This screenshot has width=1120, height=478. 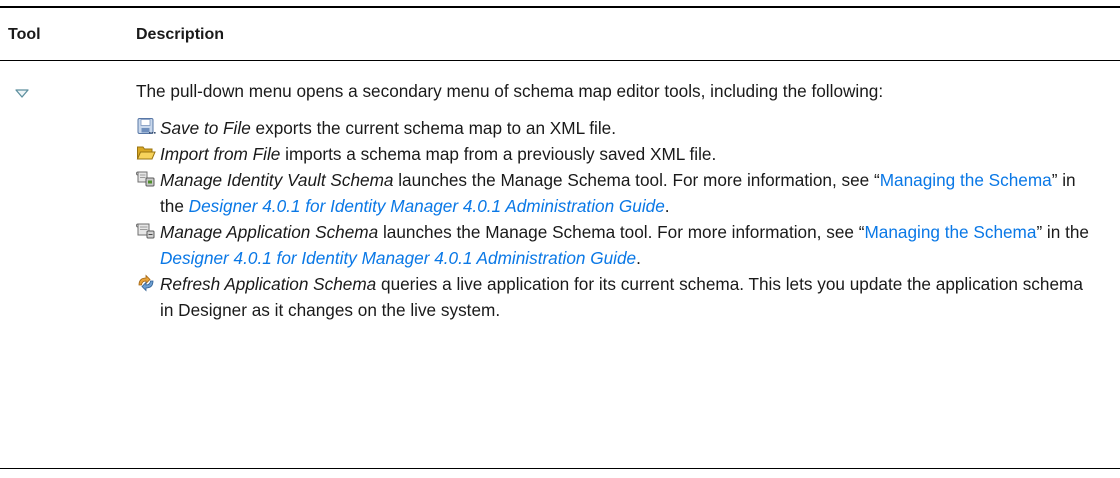 What do you see at coordinates (638, 258) in the screenshot?
I see `manage-application-schema-end: .` at bounding box center [638, 258].